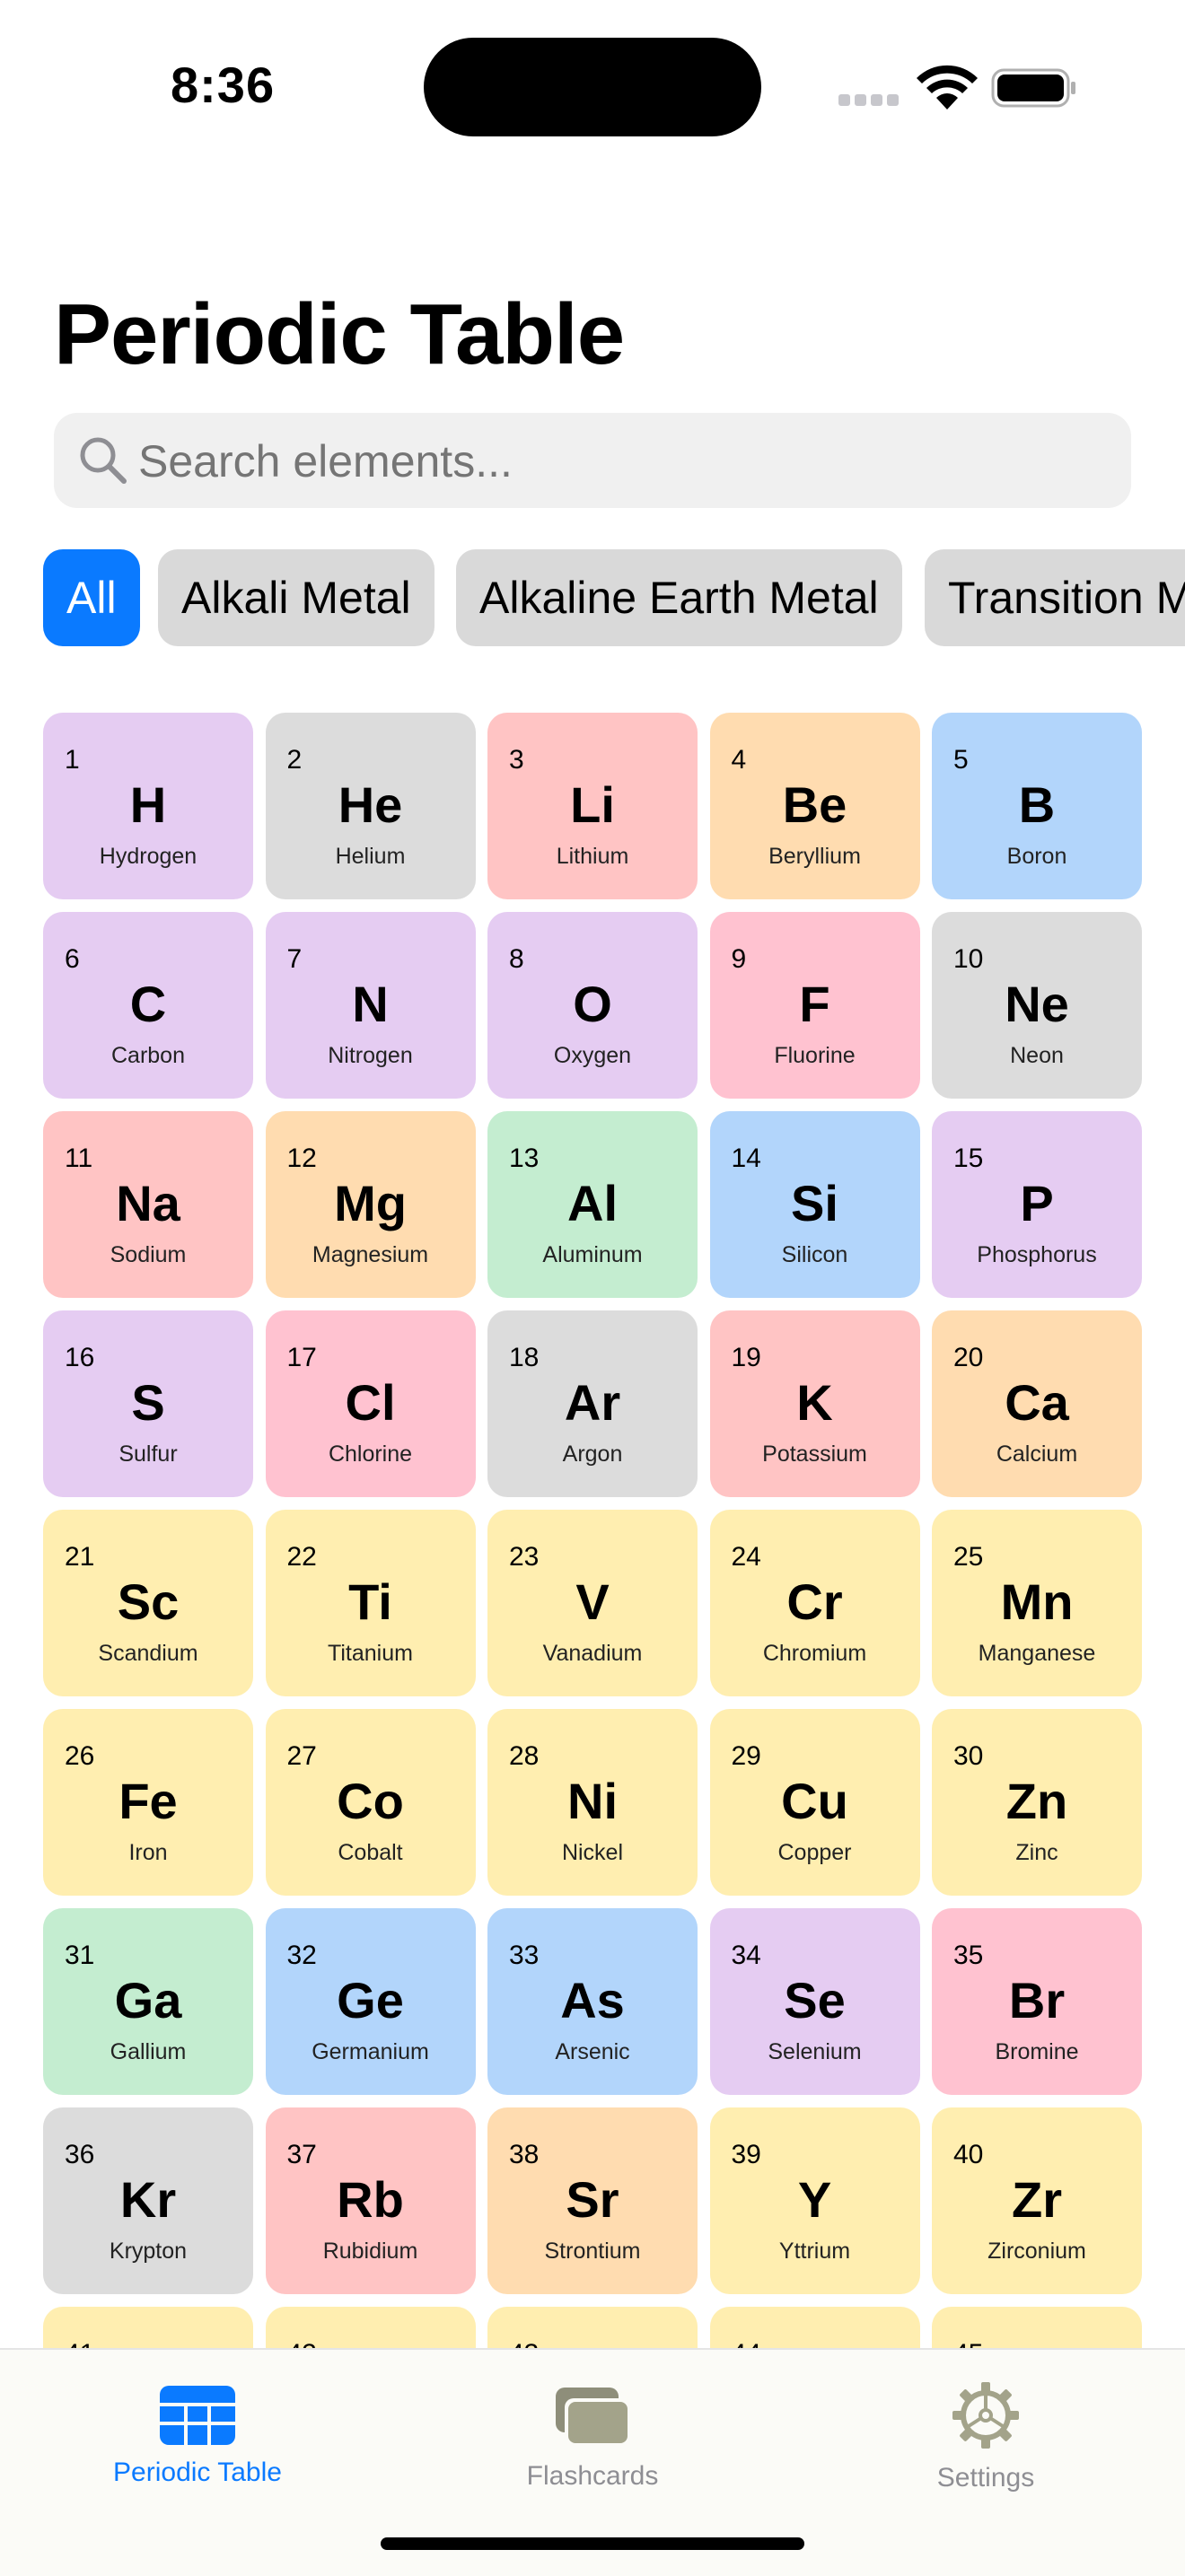  Describe the element at coordinates (302, 2343) in the screenshot. I see `element-number: 42` at that location.